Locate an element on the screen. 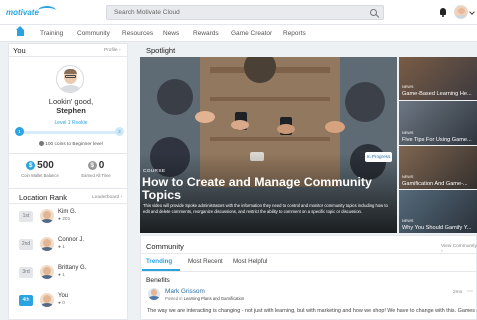  rank-badge: 2nd is located at coordinates (26, 244).